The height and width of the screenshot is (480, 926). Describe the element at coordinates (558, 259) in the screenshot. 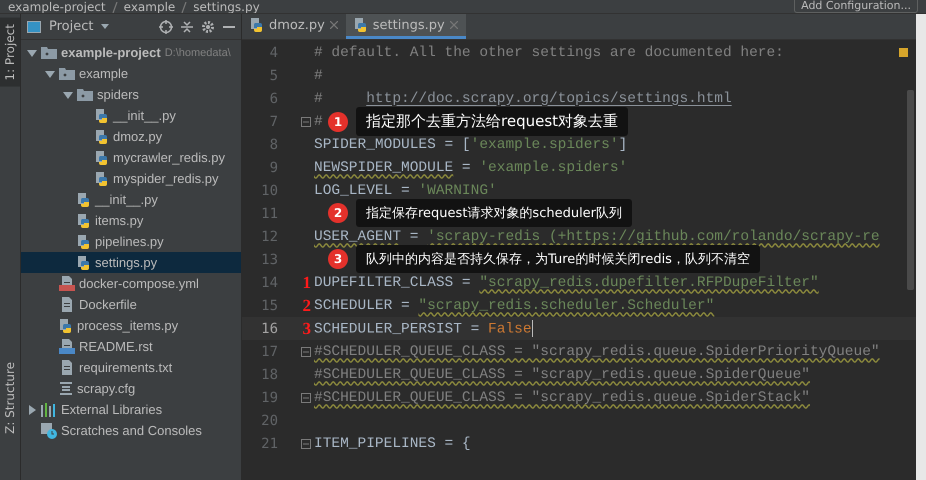

I see `annotation-callout: 队列中的内容是否持久保存，为Ture的时候关闭redis，队列不清空` at that location.